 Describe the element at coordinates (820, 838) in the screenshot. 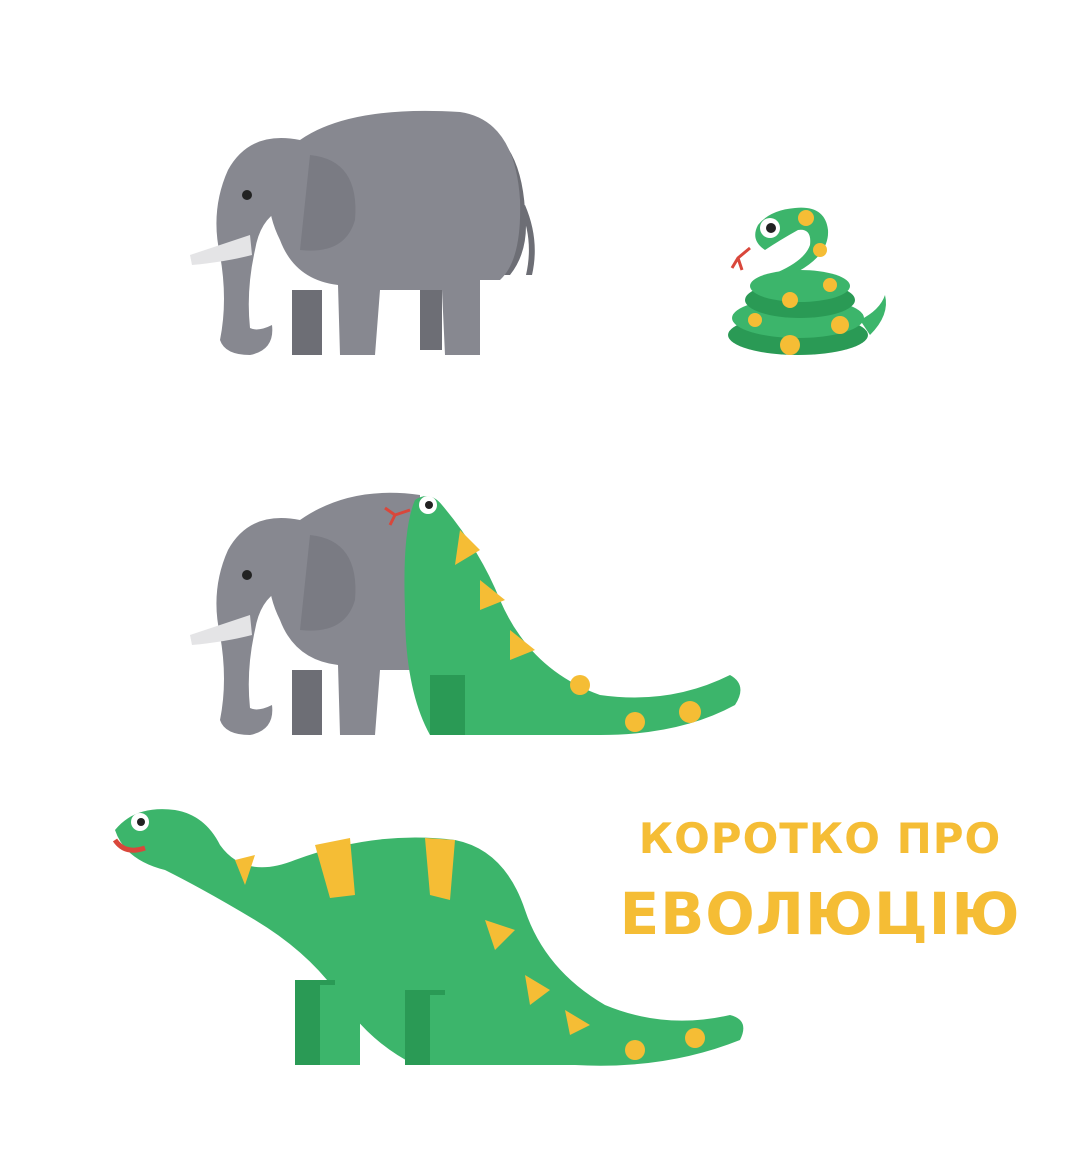

I see `caption-line-1: КОРОТКО ПРО` at that location.